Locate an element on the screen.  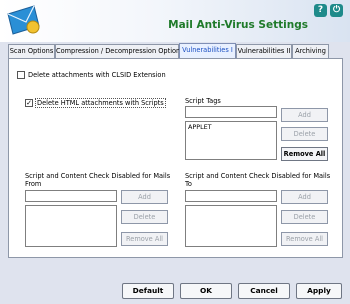
clsid-checkbox-label: Delete attachments with CLSID Extension is located at coordinates (97, 75).